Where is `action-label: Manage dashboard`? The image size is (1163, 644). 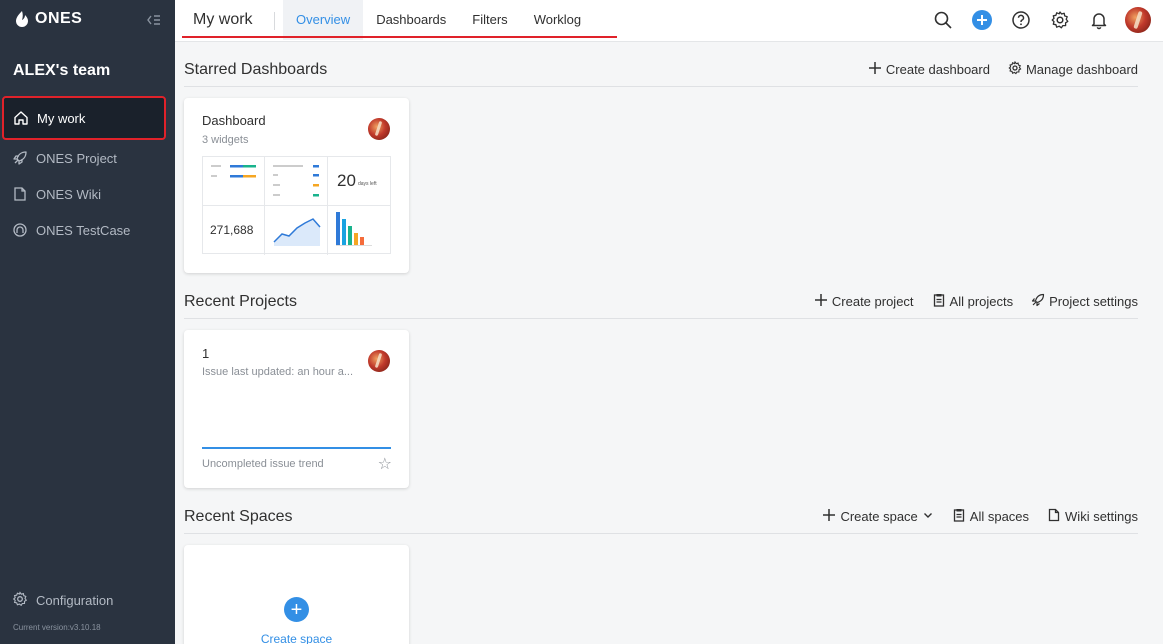 action-label: Manage dashboard is located at coordinates (1081, 69).